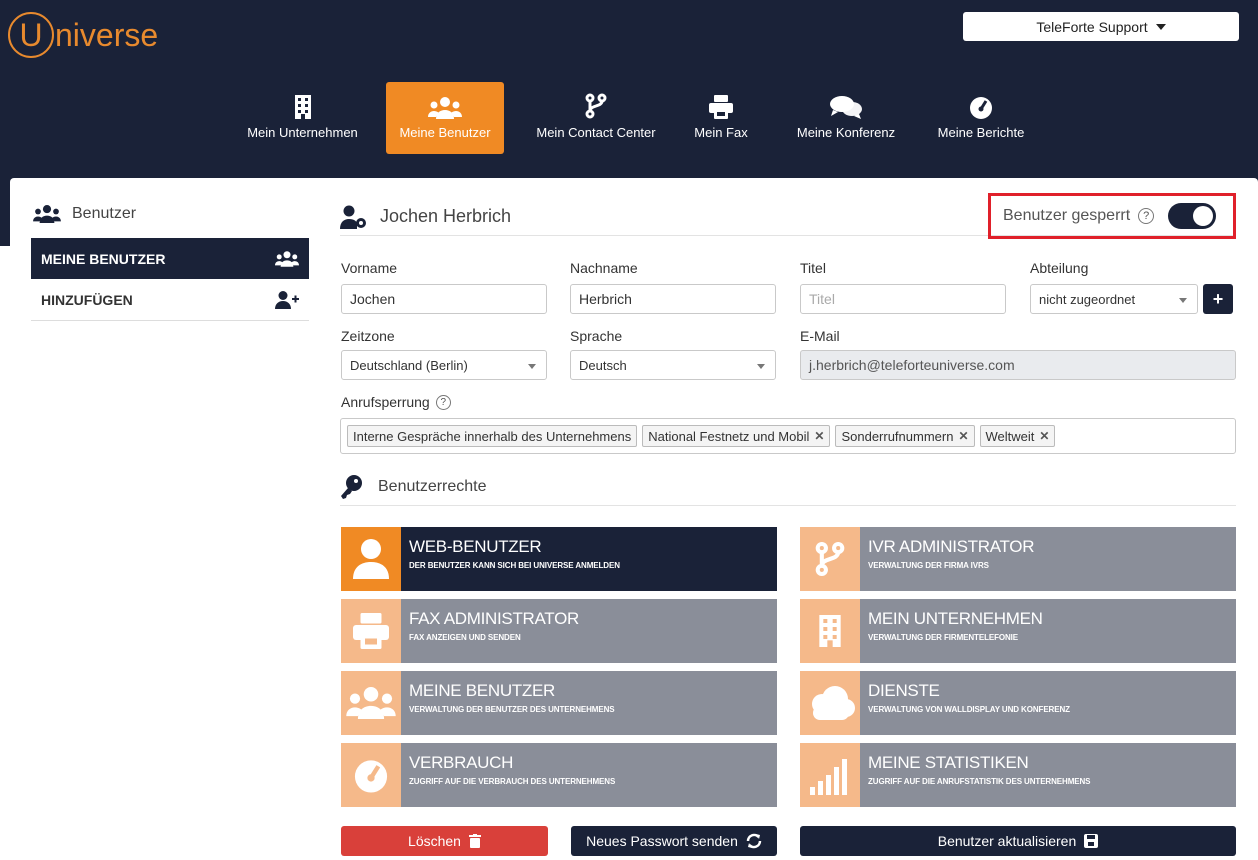 The width and height of the screenshot is (1258, 860). Describe the element at coordinates (1092, 26) in the screenshot. I see `account-label: TeleForte Support` at that location.